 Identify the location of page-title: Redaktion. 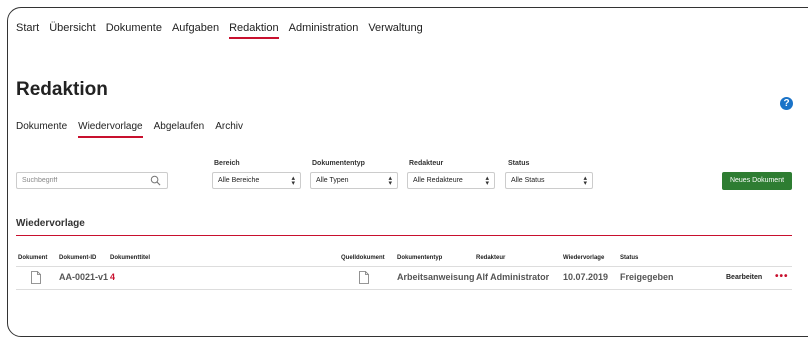
(62, 89).